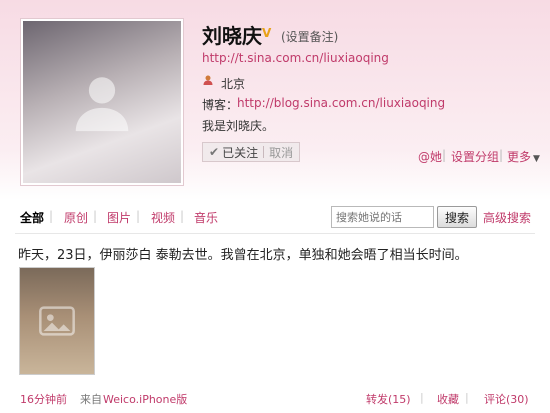 The width and height of the screenshot is (550, 413). What do you see at coordinates (243, 255) in the screenshot?
I see `post-text: 昨天，23日，伊丽莎白 泰勒去世。我曾在北京，单独和她会晤了相当长时间。` at bounding box center [243, 255].